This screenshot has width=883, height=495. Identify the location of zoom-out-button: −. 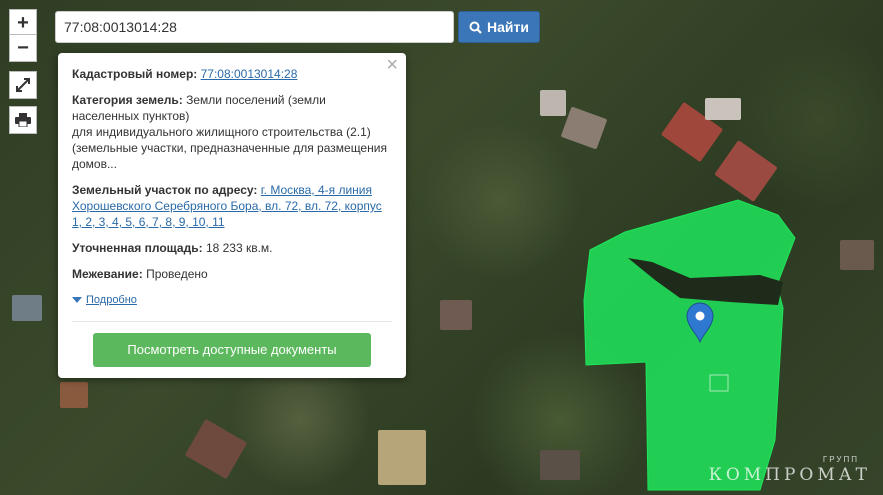
(23, 48).